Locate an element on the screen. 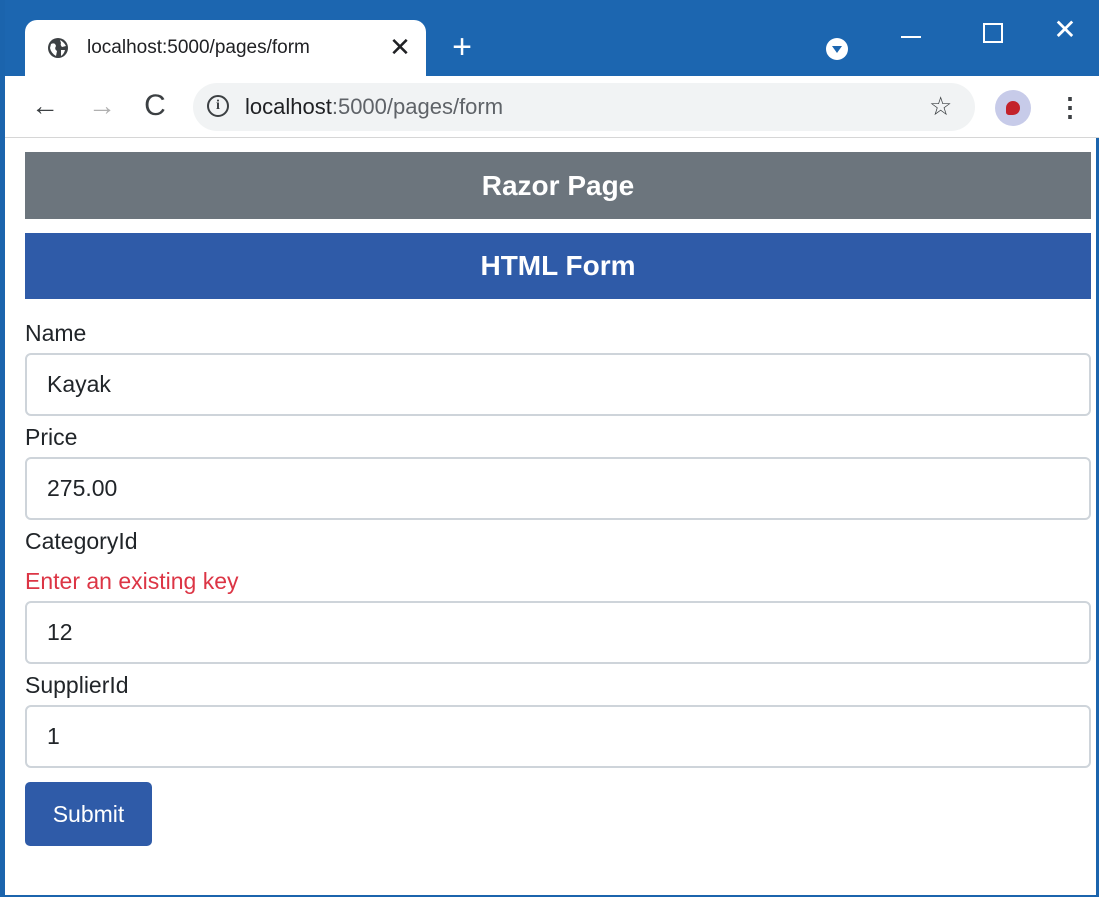 This screenshot has width=1099, height=897. address-bar: i localhost:5000/pages/form ☆ is located at coordinates (584, 107).